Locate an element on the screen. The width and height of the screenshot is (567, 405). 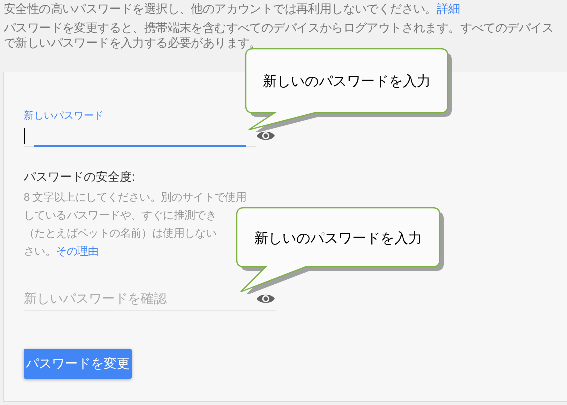
field-label: 新しいパスワード is located at coordinates (64, 117).